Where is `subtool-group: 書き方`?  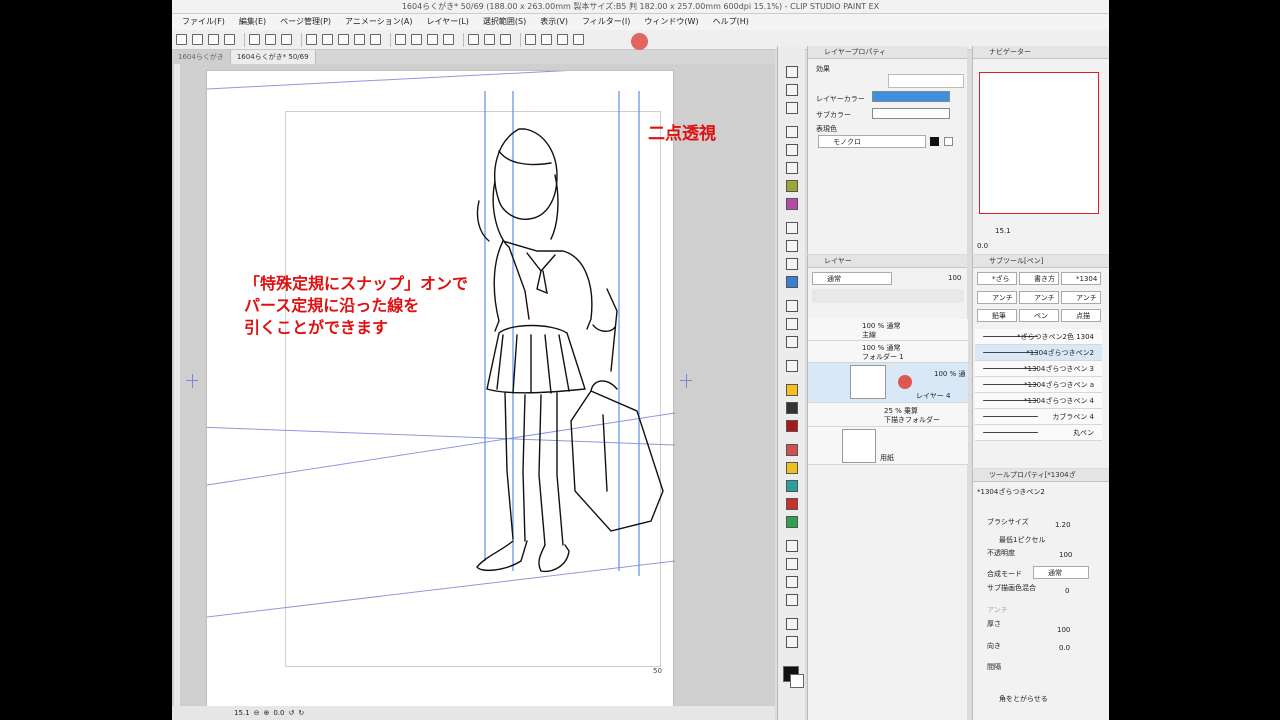
subtool-group: 書き方 is located at coordinates (1039, 278).